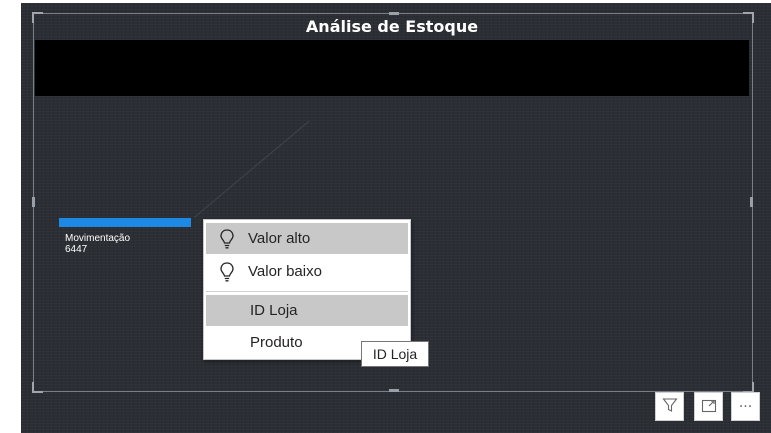  I want to click on bar-label-name: Movimentação, so click(98, 238).